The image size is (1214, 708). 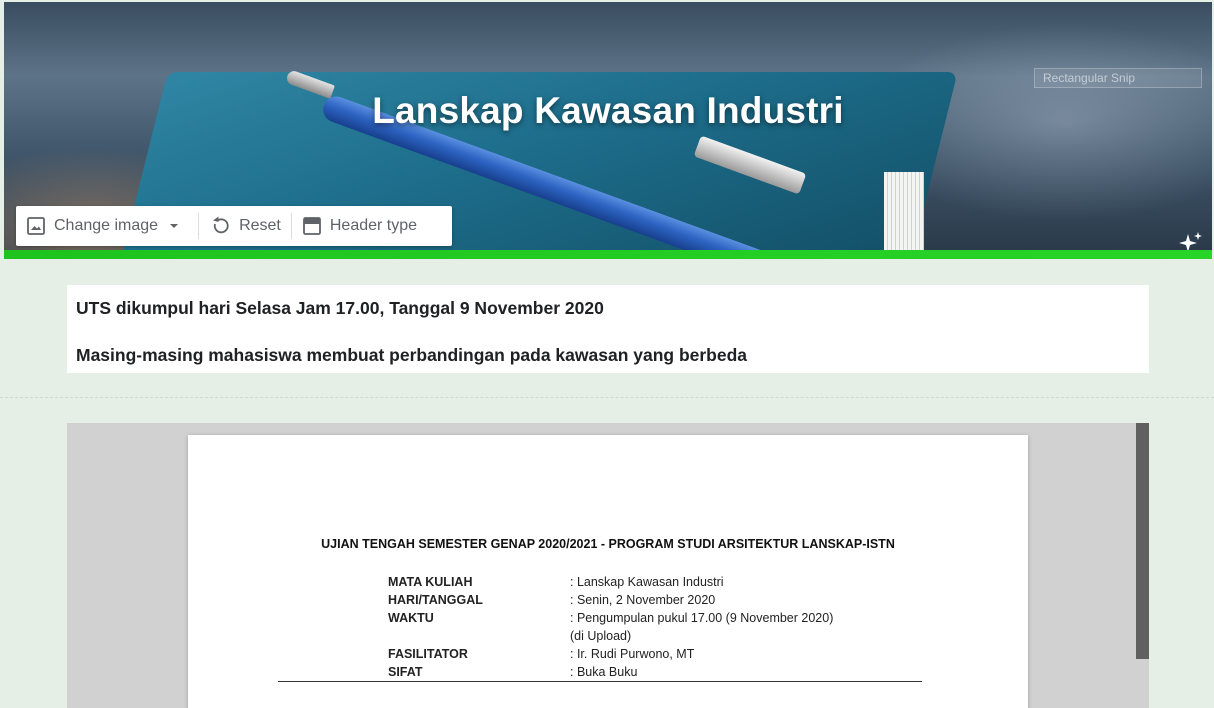 I want to click on info-value: : Buka Buku, so click(x=604, y=672).